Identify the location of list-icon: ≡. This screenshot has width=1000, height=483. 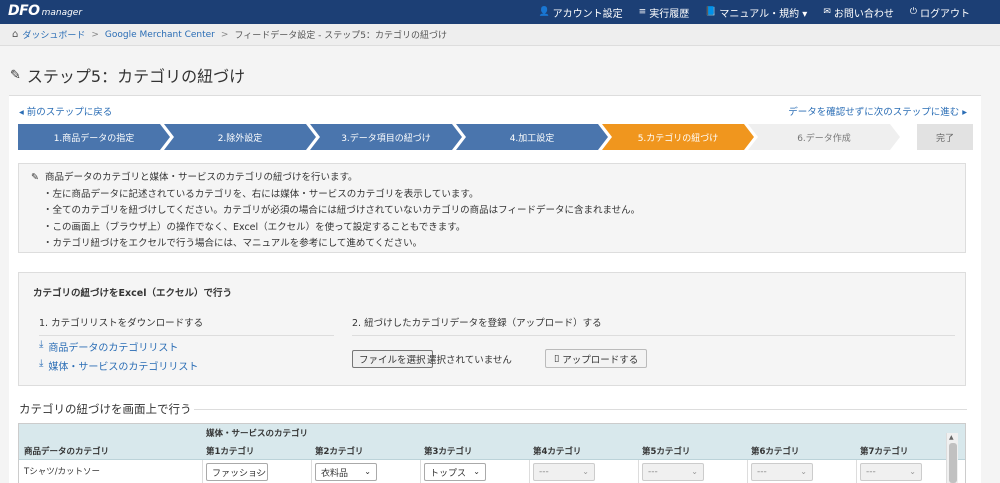
(642, 12).